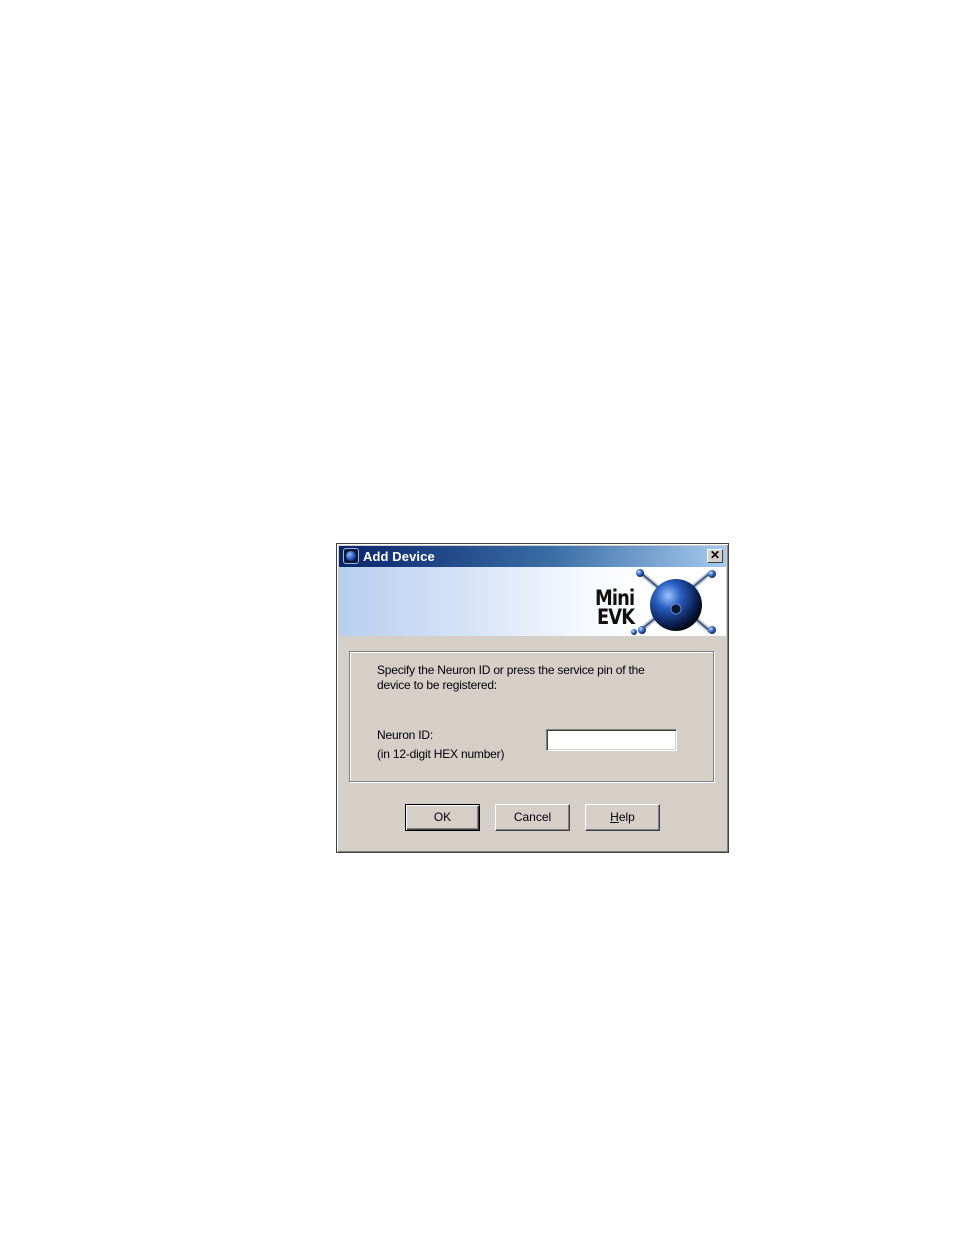 The image size is (954, 1235). Describe the element at coordinates (441, 754) in the screenshot. I see `neuron-id-hint: (in 12-digit HEX number)` at that location.